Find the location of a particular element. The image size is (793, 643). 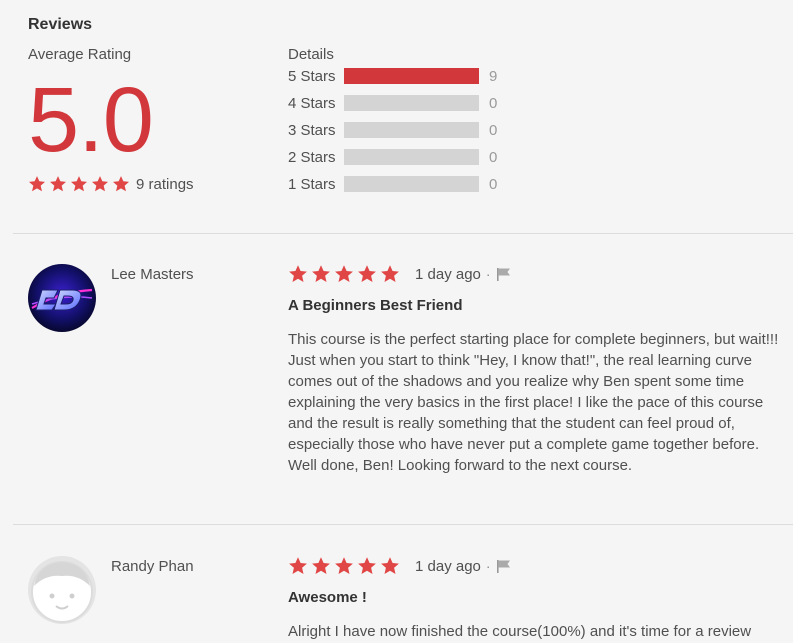

breakdown-label: 1 Stars is located at coordinates (312, 184).